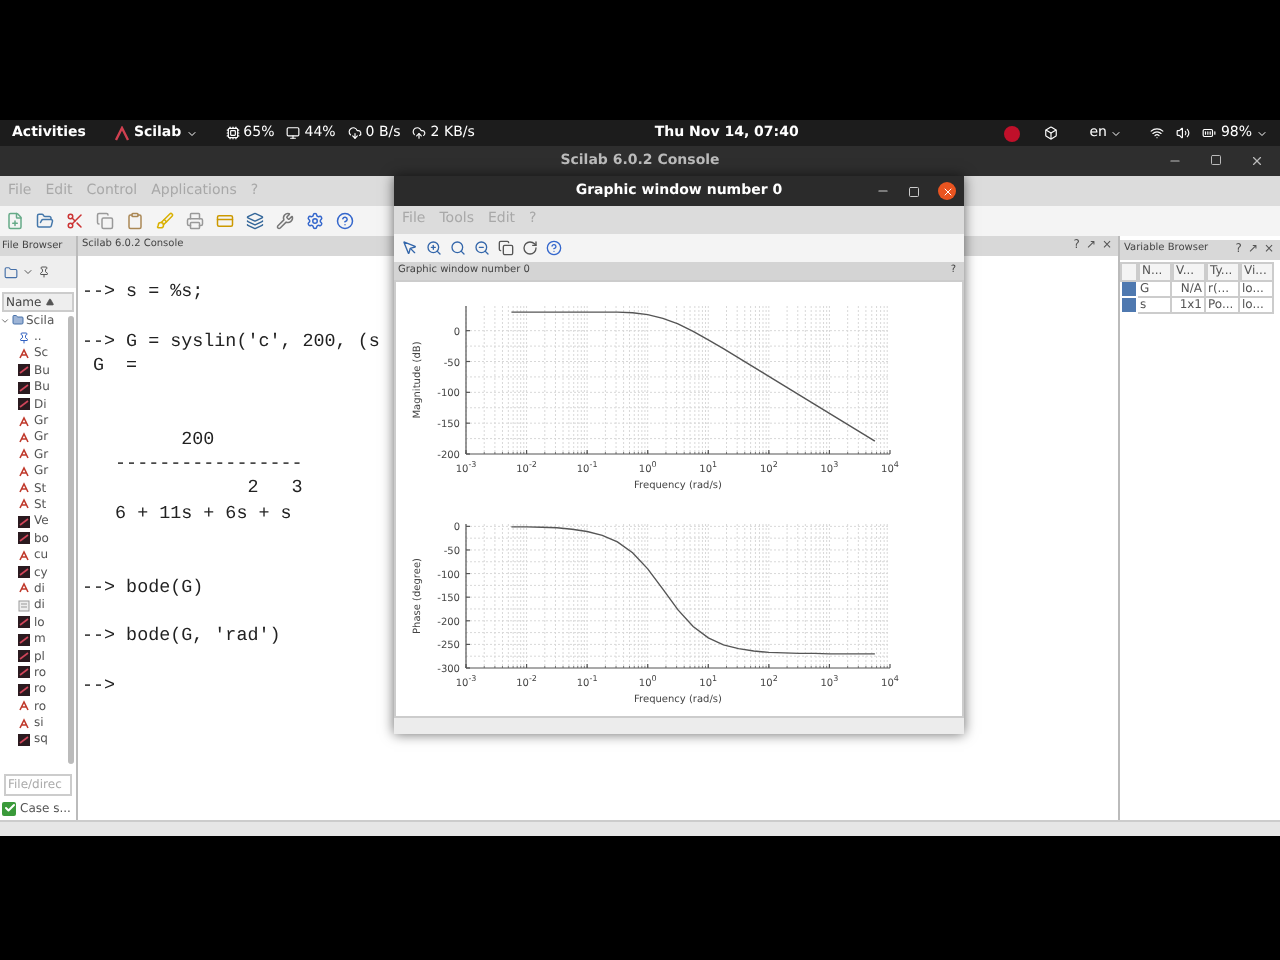 This screenshot has height=960, width=1280. What do you see at coordinates (293, 133) in the screenshot?
I see `memory-icon` at bounding box center [293, 133].